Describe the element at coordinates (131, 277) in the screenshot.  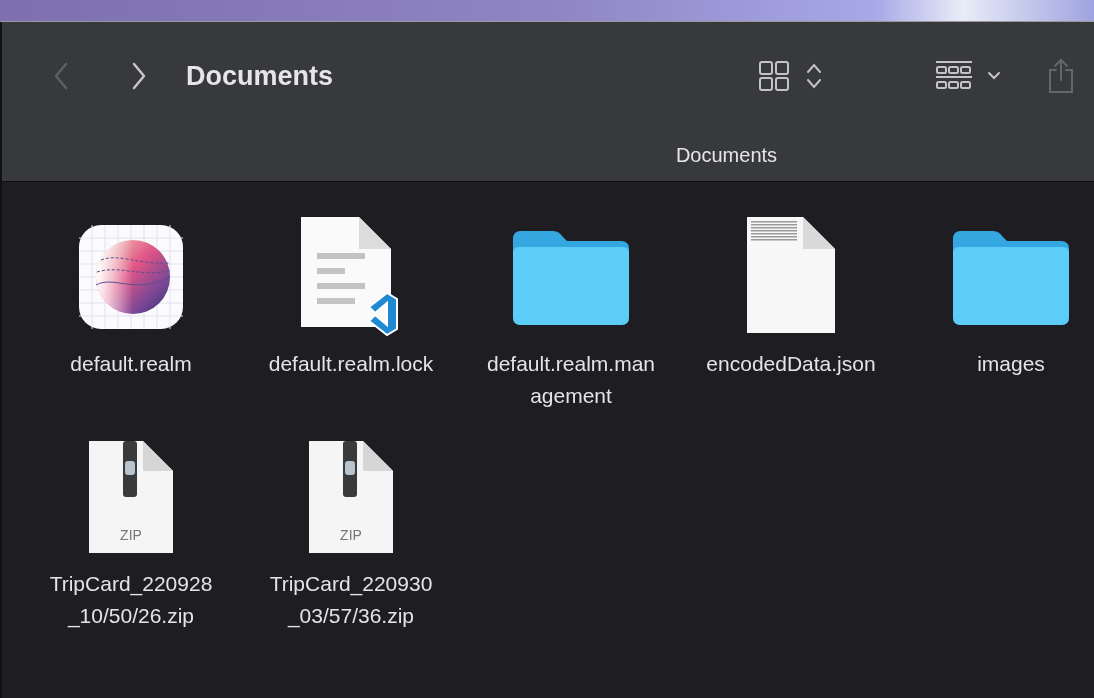
I see `app-icon` at that location.